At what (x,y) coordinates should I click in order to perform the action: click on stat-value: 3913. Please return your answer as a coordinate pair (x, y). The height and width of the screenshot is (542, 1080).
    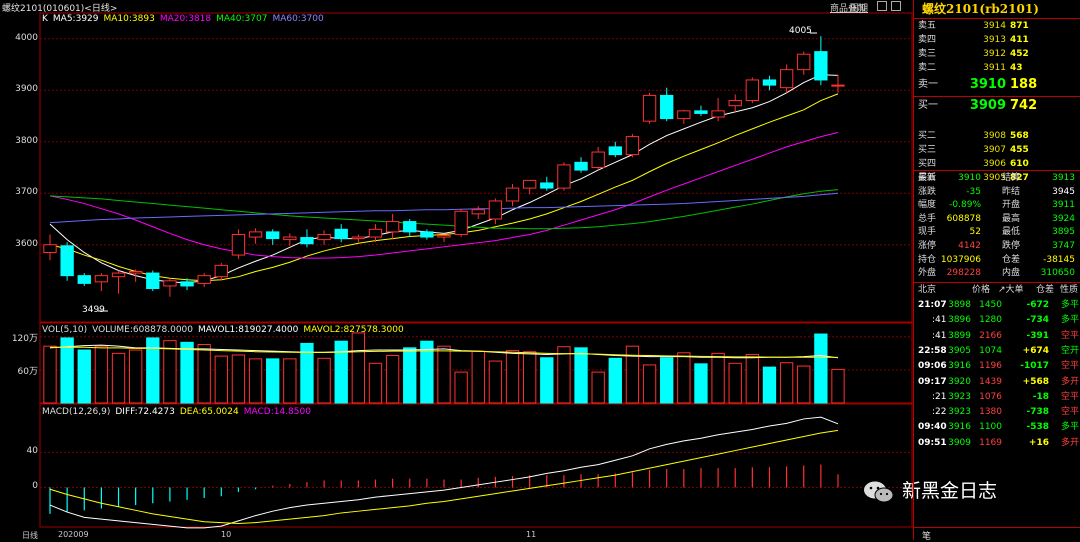
    Looking at the image, I should click on (1063, 178).